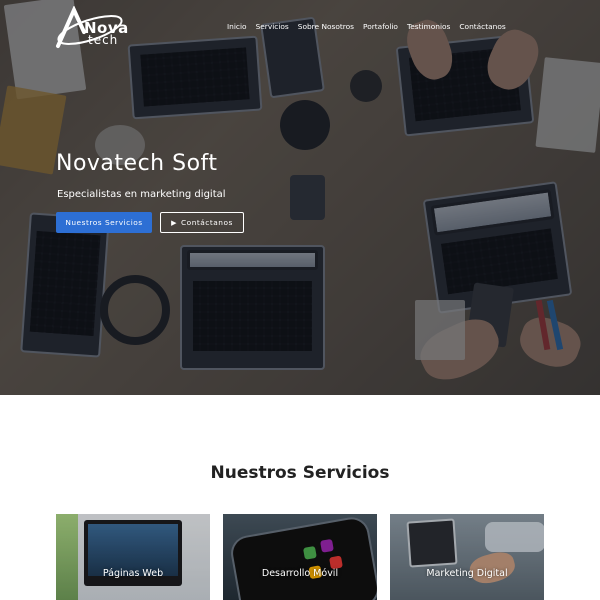  I want to click on nav-item-contactanos: Contáctanos, so click(482, 26).